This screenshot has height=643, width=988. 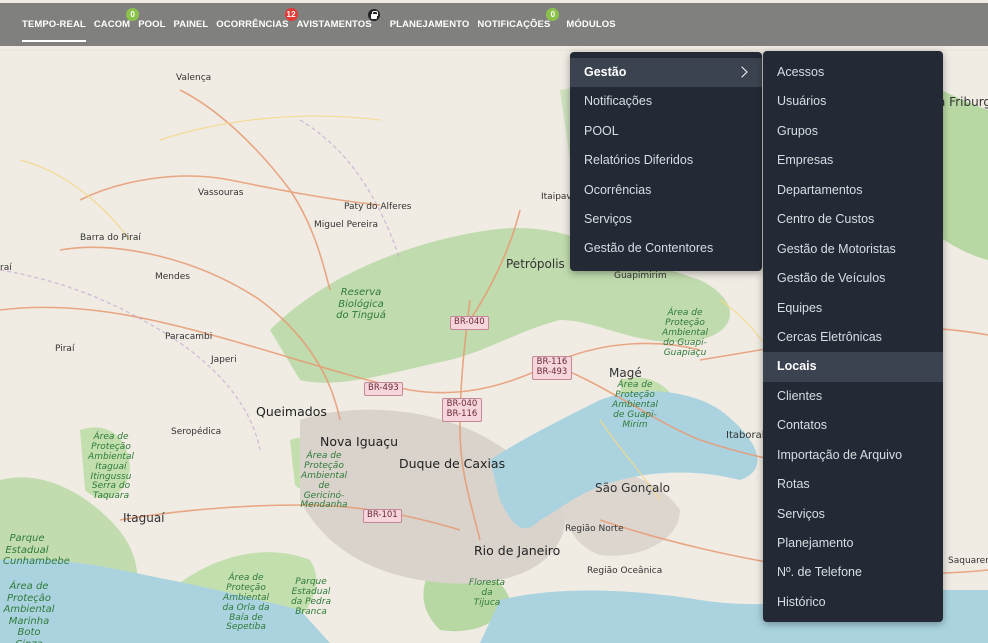 I want to click on menu-item-label: Departamentos, so click(x=820, y=189).